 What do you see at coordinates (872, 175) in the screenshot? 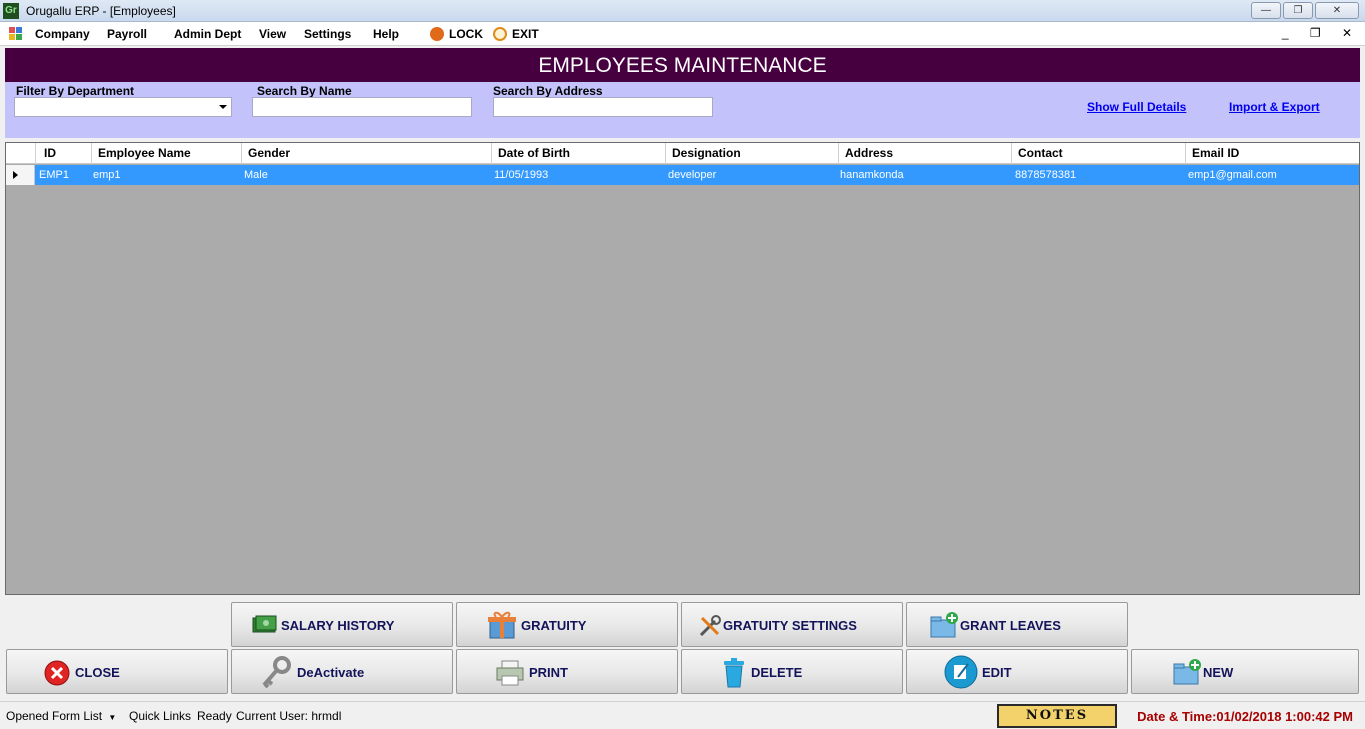
I see `cell-address: hanamkonda` at bounding box center [872, 175].